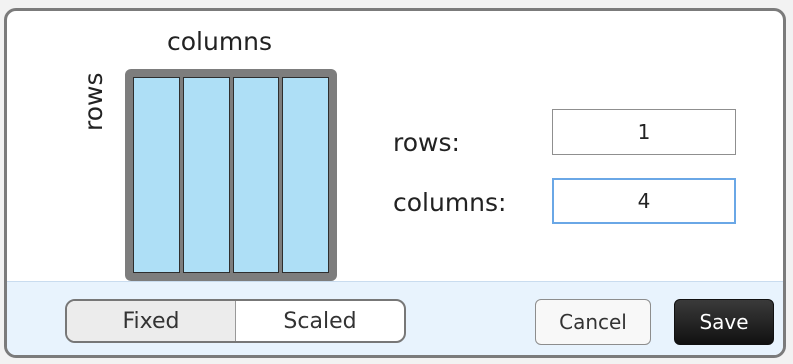 This screenshot has height=364, width=793. Describe the element at coordinates (450, 202) in the screenshot. I see `columns-field-label: columns:` at that location.